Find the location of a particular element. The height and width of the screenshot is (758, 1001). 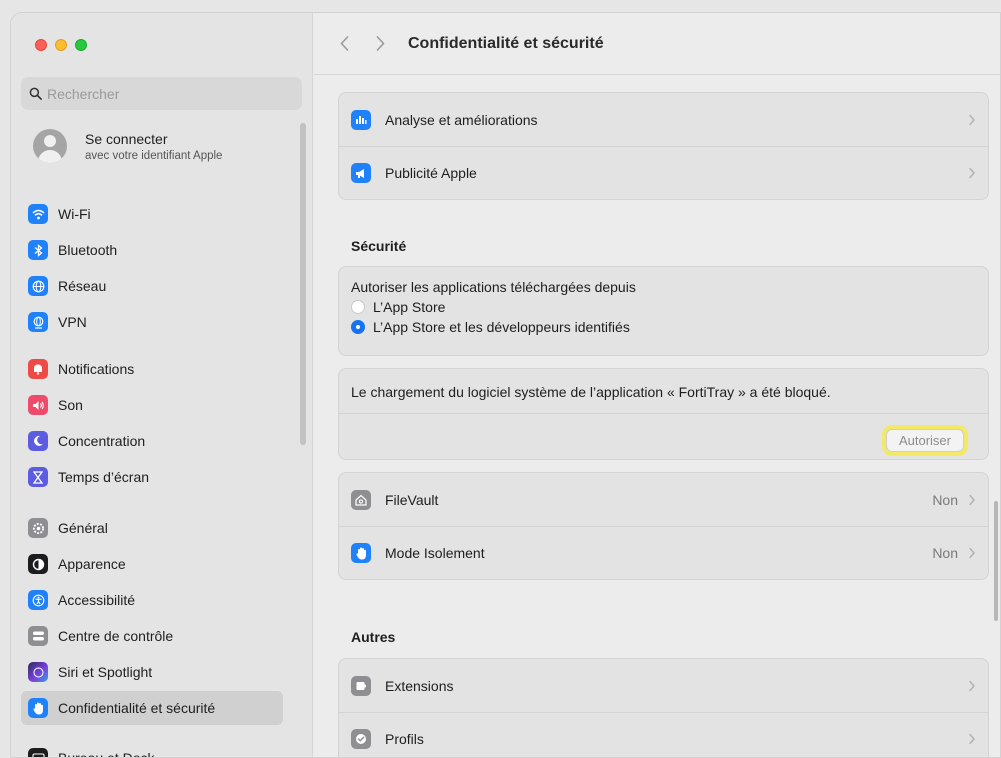

allow-button: Autoriser is located at coordinates (924, 440).